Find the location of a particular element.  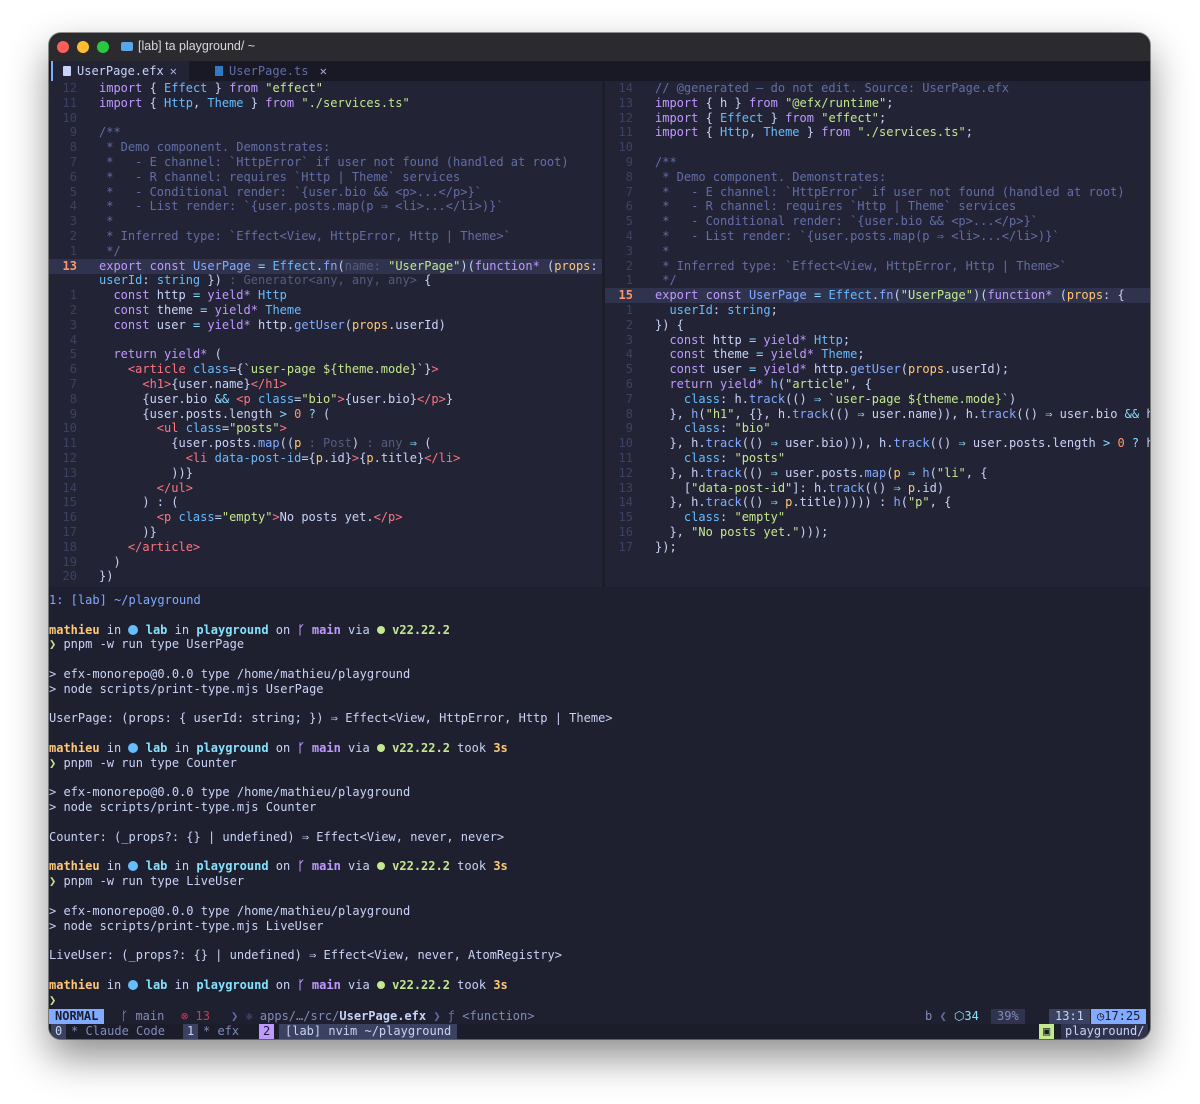

code-text: }, h.track(() ⇒ p.title))))) : h("p", { is located at coordinates (803, 502).